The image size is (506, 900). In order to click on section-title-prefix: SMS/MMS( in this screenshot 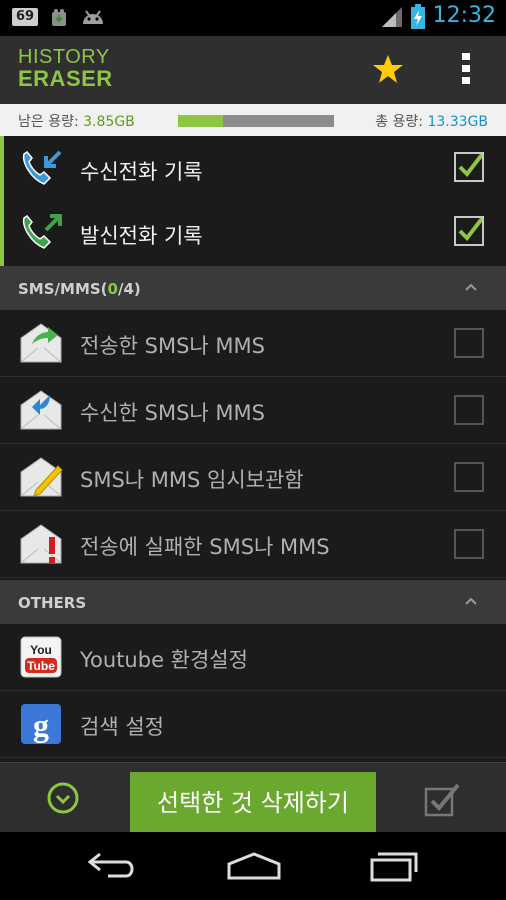, I will do `click(63, 289)`.